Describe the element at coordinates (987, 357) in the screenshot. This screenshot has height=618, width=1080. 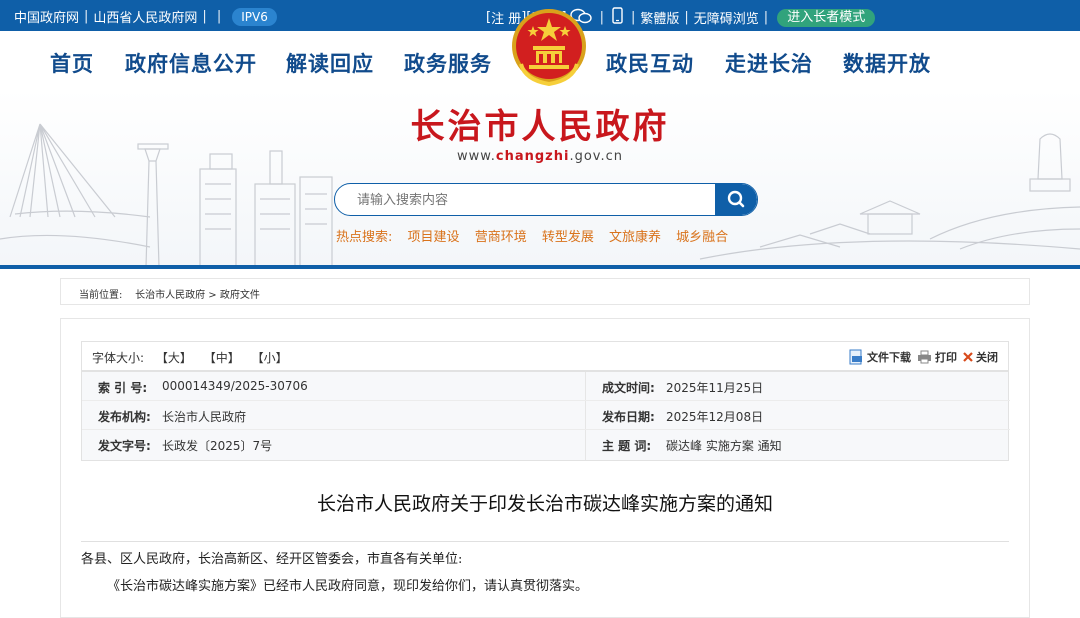
I see `close-label: 关闭` at that location.